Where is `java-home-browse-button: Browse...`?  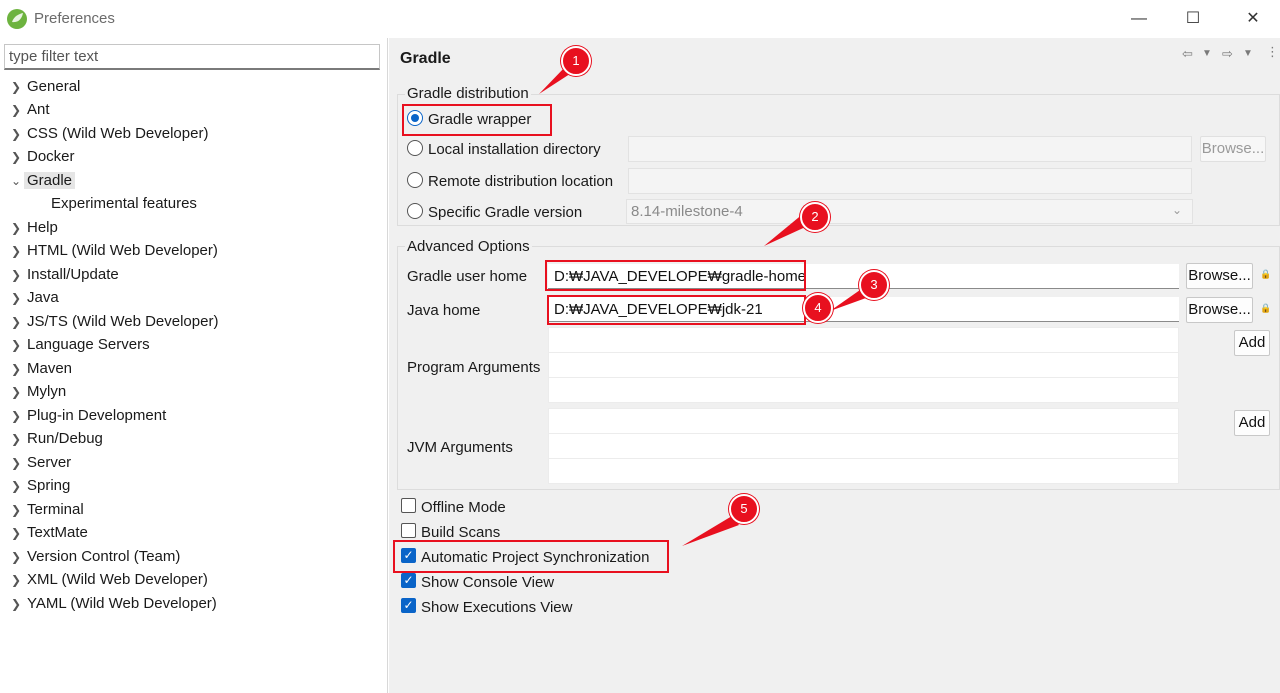 java-home-browse-button: Browse... is located at coordinates (1219, 310).